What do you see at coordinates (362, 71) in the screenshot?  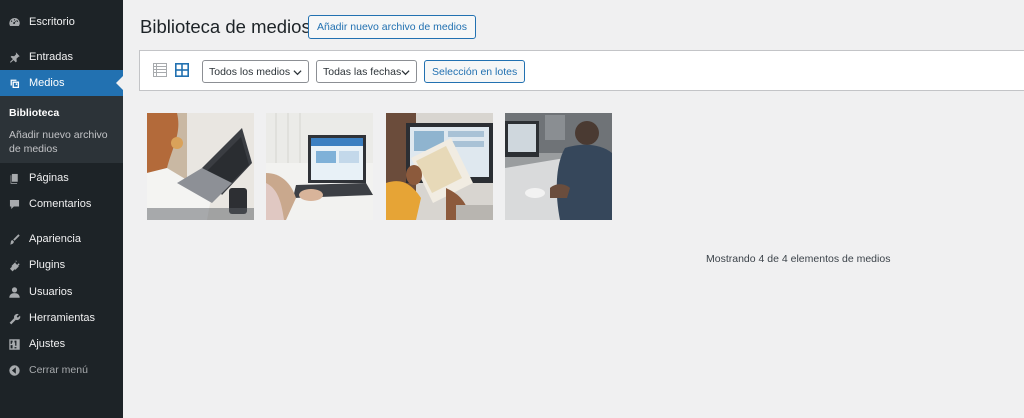 I see `date-filter-value: Todas las fechas` at bounding box center [362, 71].